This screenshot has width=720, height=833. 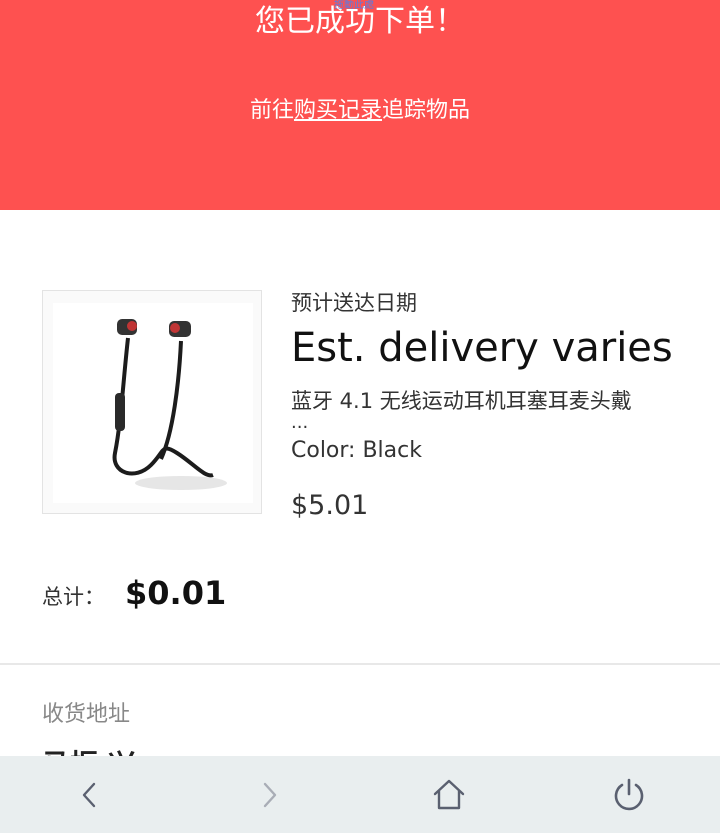 What do you see at coordinates (271, 110) in the screenshot?
I see `track-prefix: 前往` at bounding box center [271, 110].